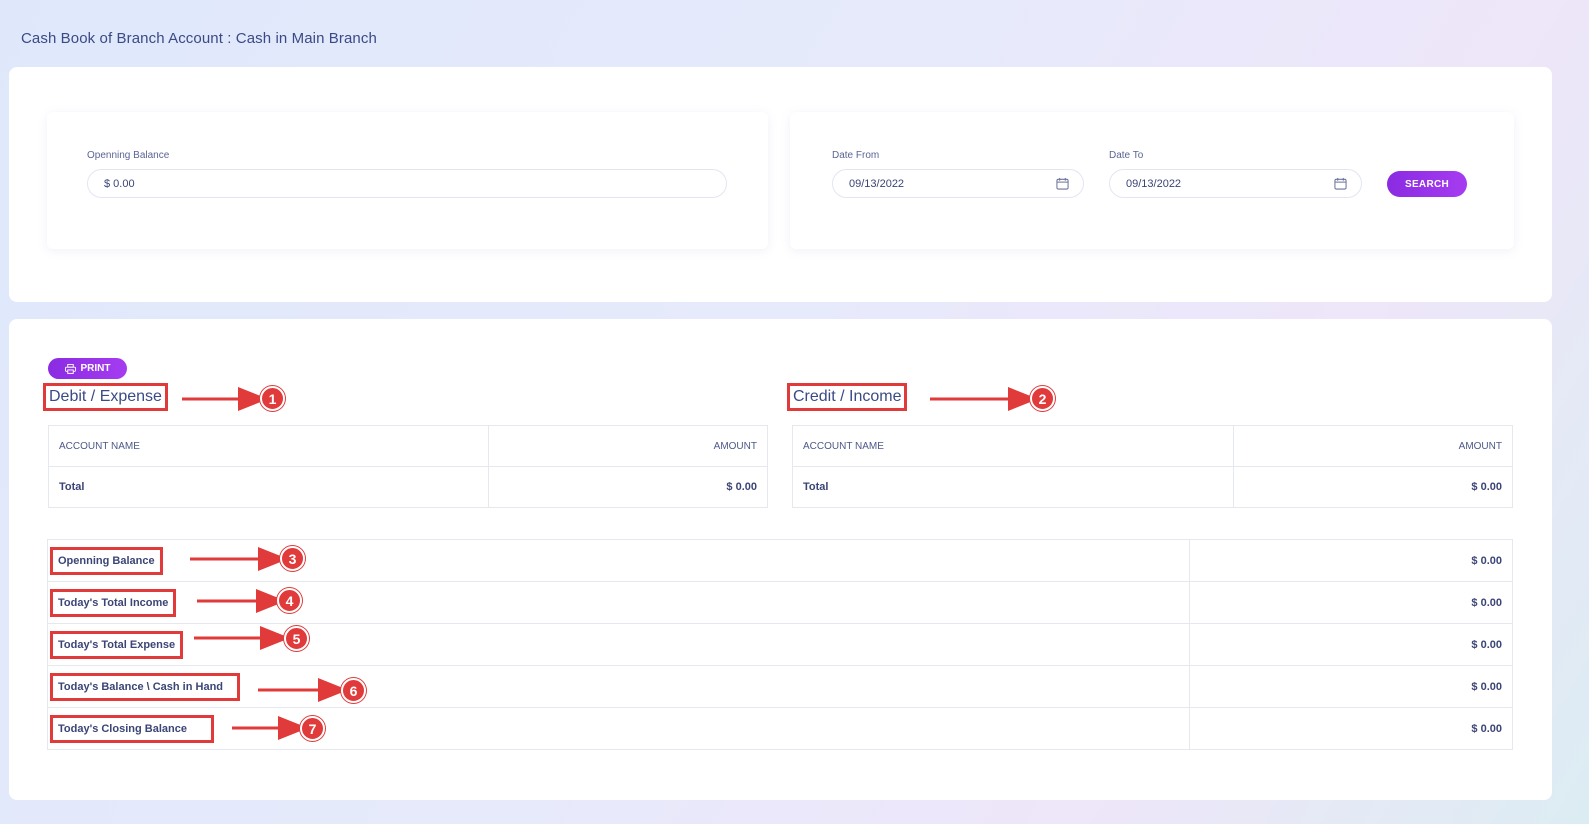  Describe the element at coordinates (292, 558) in the screenshot. I see `annotation-badge-3: 3` at that location.